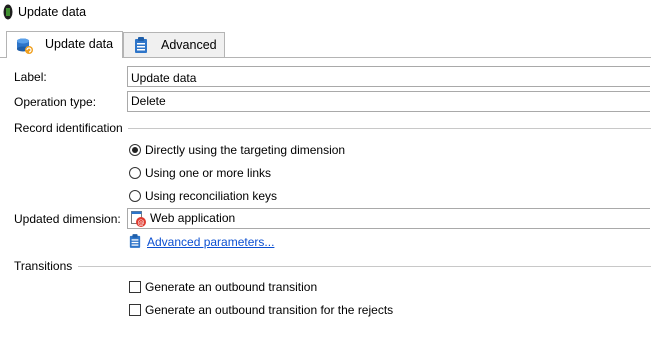  Describe the element at coordinates (43, 266) in the screenshot. I see `transitions-title: Transitions` at that location.